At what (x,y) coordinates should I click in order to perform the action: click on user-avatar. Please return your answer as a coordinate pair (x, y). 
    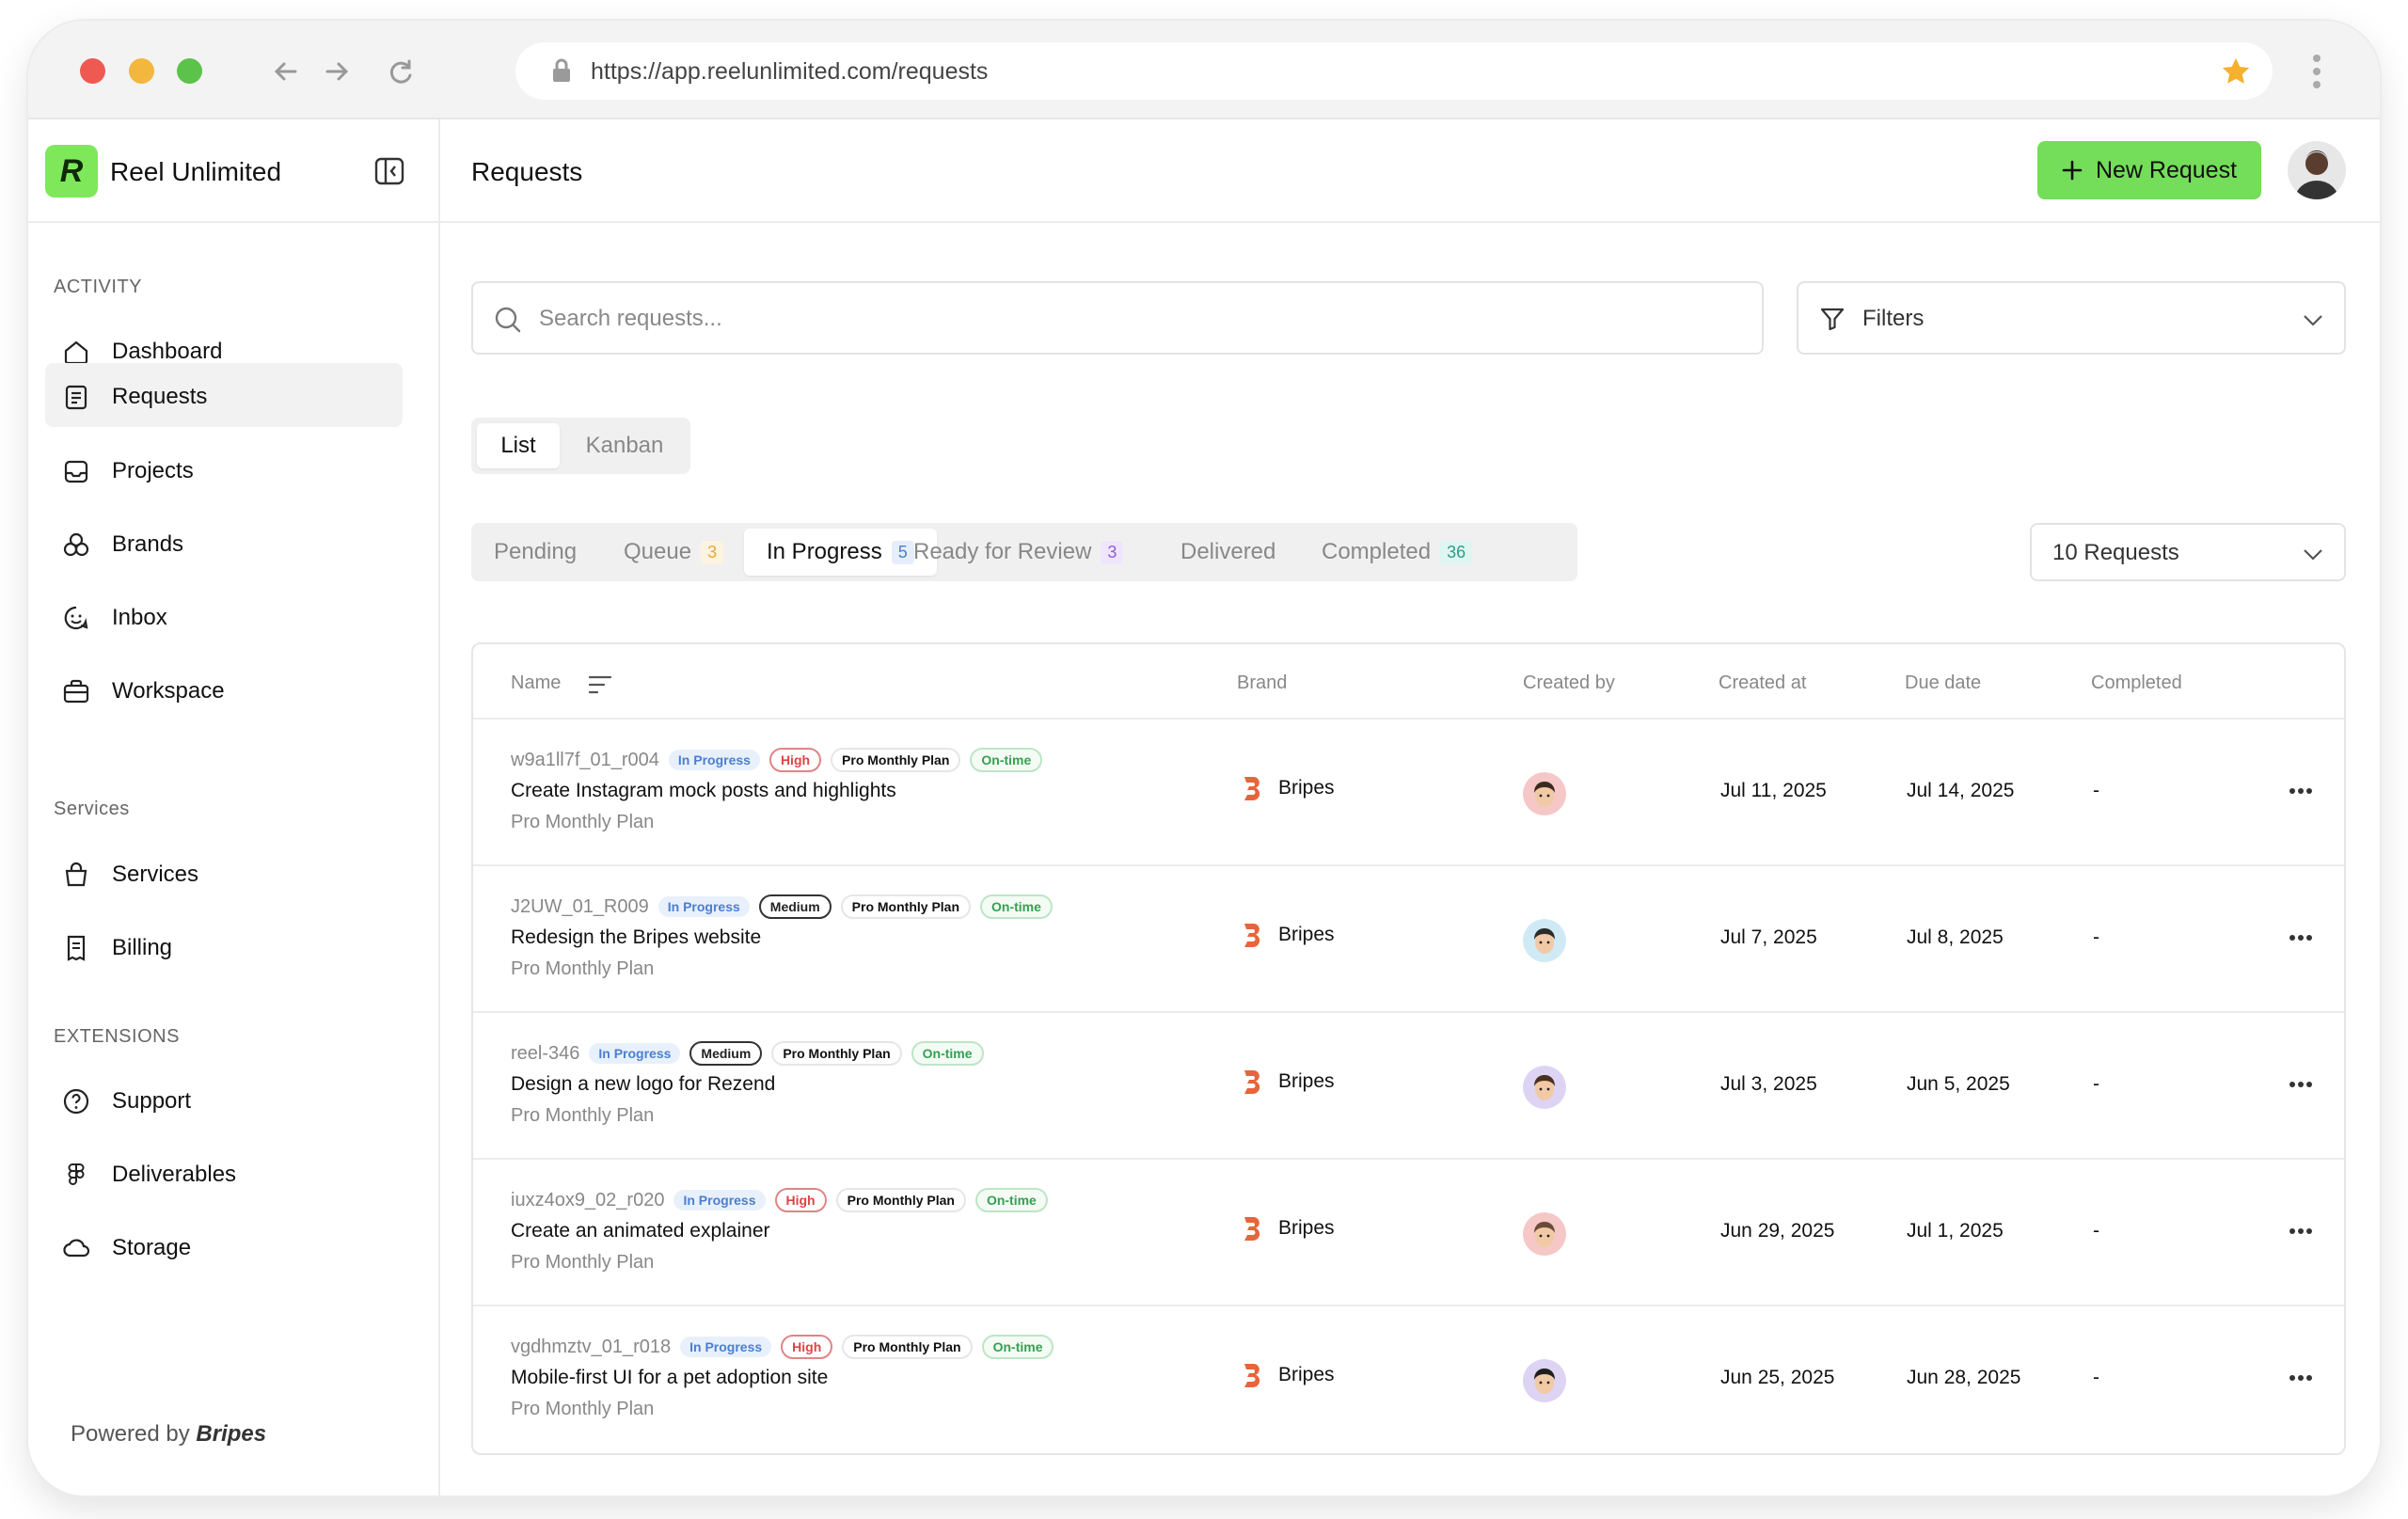
    Looking at the image, I should click on (2317, 170).